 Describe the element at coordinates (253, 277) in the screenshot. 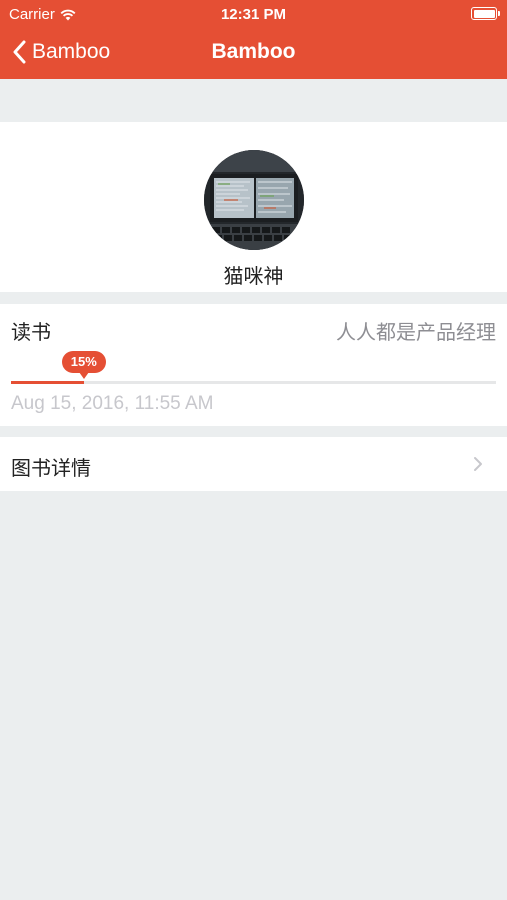

I see `profile-name: 猫咪神` at that location.